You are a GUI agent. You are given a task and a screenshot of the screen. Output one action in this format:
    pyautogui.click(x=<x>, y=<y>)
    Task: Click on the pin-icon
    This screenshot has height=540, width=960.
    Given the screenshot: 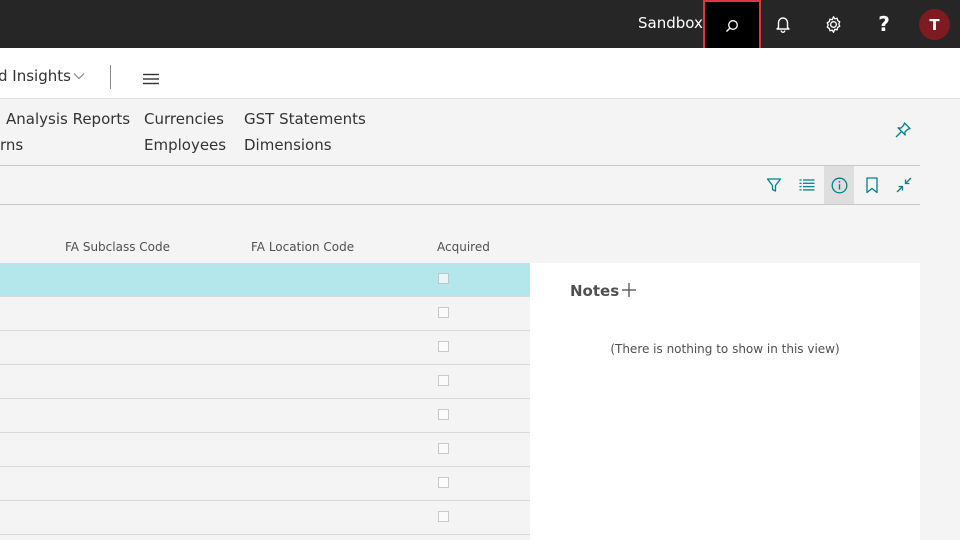 What is the action you would take?
    pyautogui.click(x=903, y=130)
    